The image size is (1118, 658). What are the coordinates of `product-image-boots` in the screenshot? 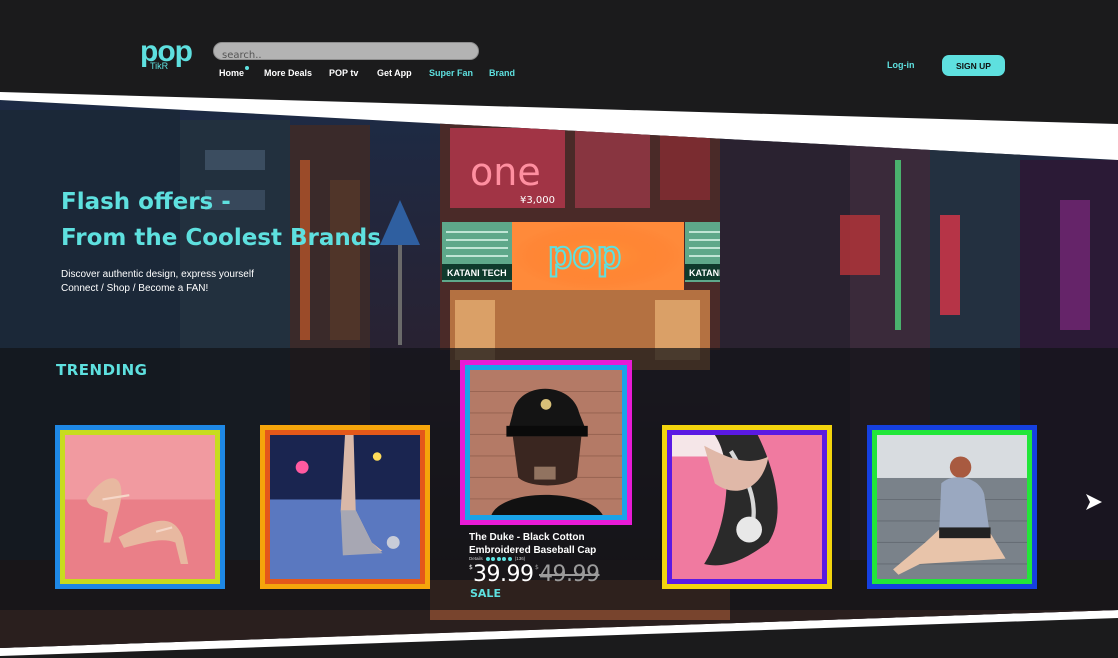 It's located at (345, 507).